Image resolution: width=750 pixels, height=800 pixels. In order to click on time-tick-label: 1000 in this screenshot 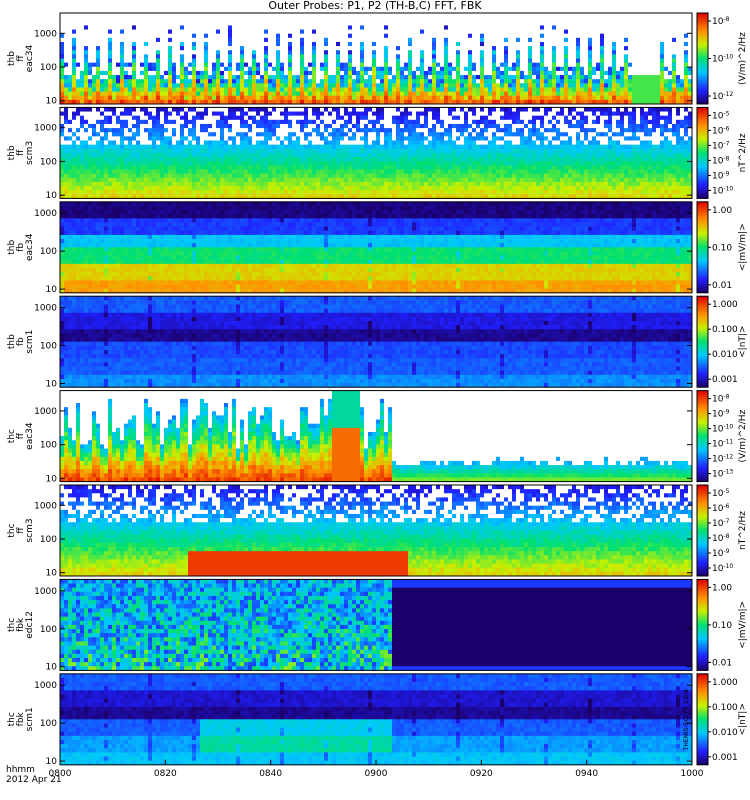, I will do `click(692, 774)`.